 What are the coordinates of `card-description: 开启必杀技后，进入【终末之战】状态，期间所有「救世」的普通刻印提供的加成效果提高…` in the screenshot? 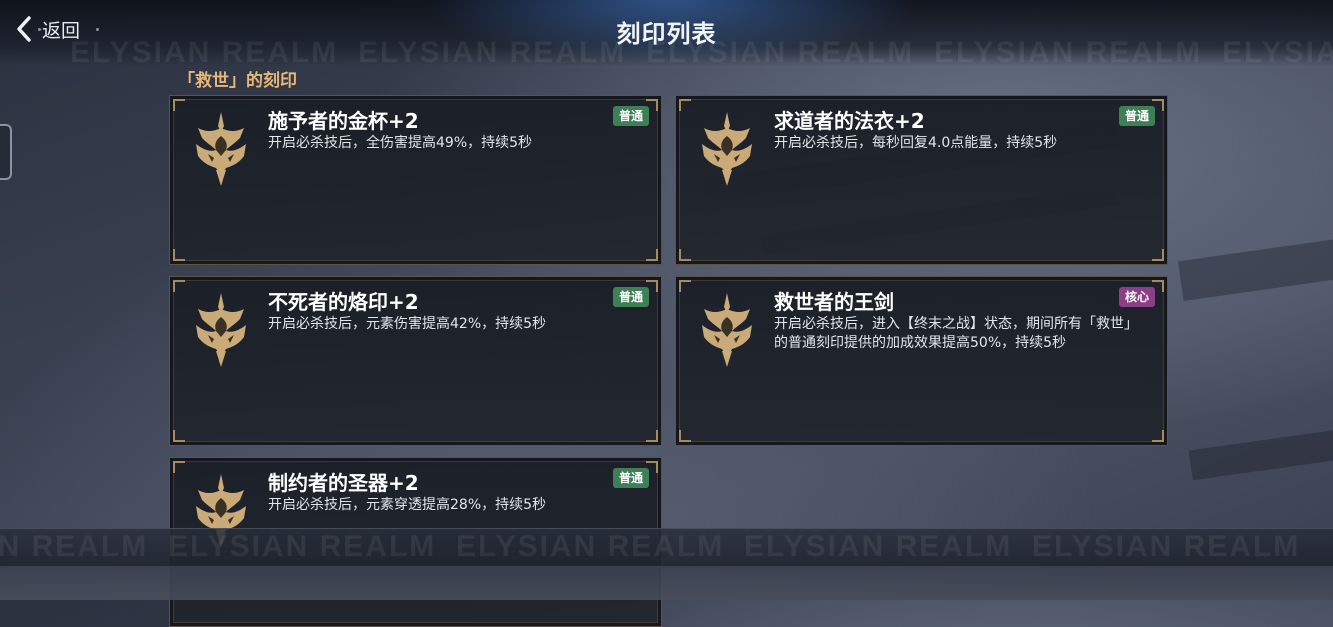 It's located at (956, 333).